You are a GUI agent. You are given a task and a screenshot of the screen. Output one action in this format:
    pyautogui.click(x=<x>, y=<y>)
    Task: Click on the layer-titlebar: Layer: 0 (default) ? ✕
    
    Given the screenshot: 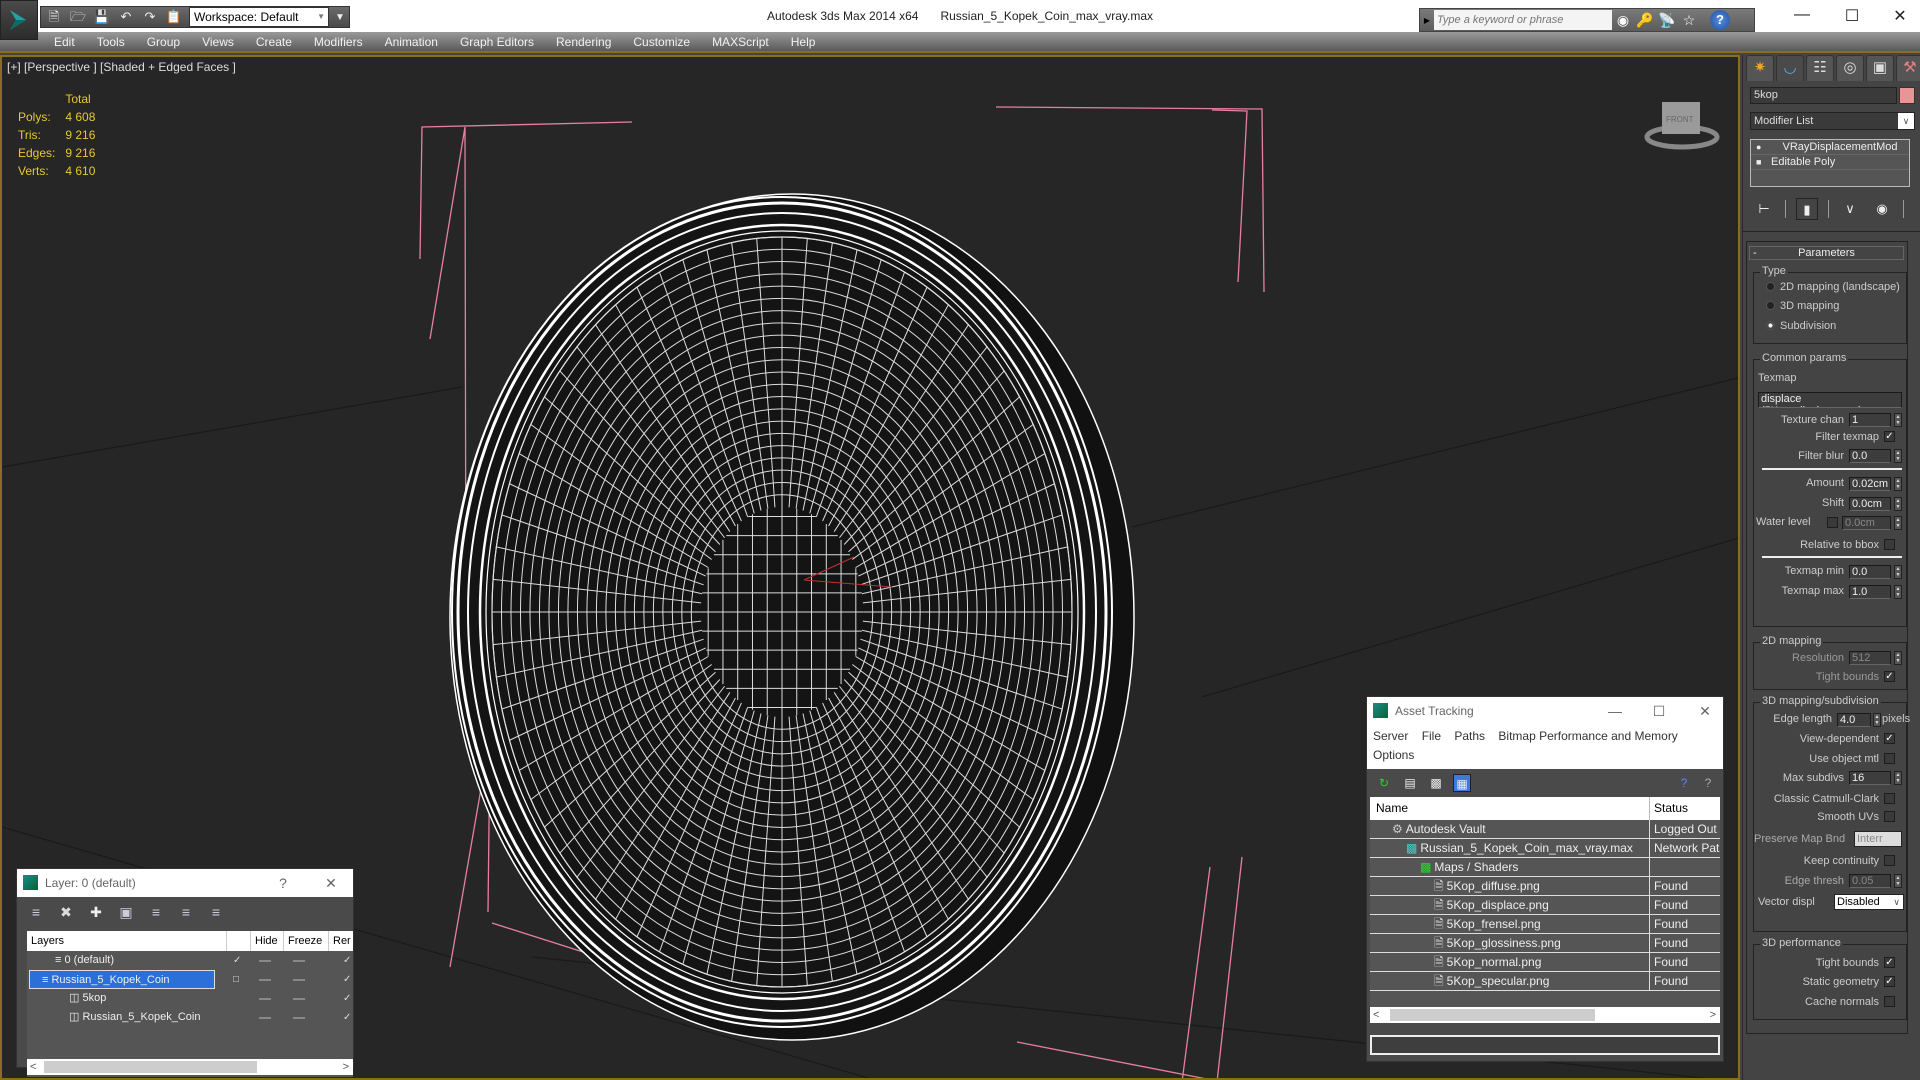 What is the action you would take?
    pyautogui.click(x=185, y=883)
    